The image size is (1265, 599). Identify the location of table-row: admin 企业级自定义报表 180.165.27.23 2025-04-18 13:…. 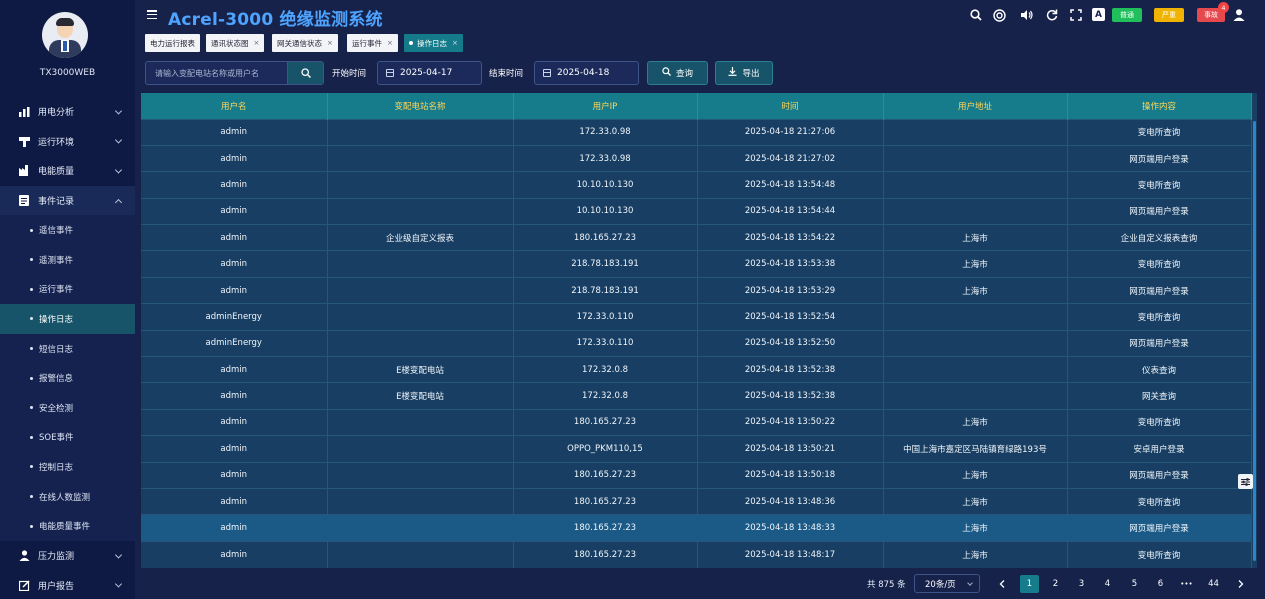
(696, 237).